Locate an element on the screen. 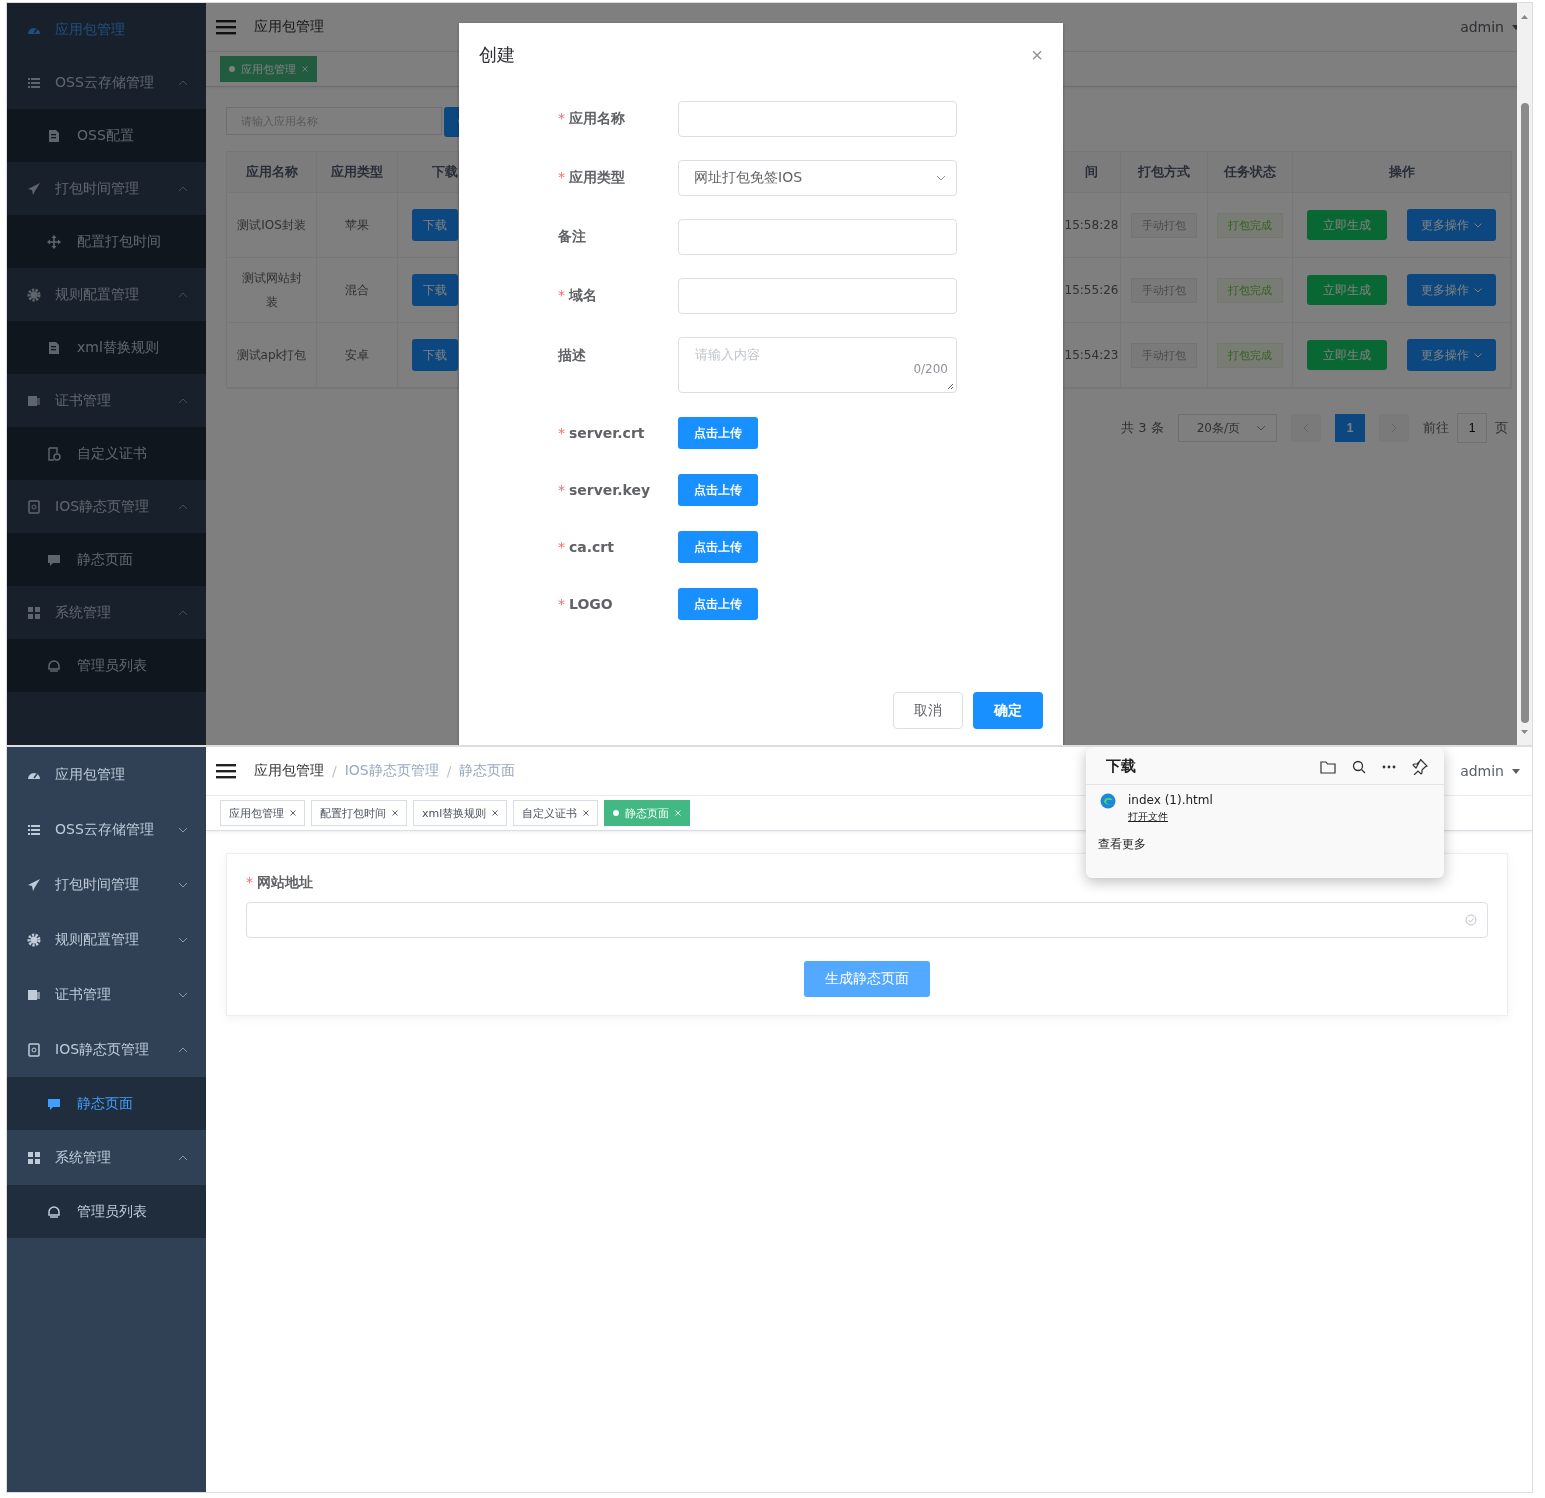  gear-icon is located at coordinates (34, 294).